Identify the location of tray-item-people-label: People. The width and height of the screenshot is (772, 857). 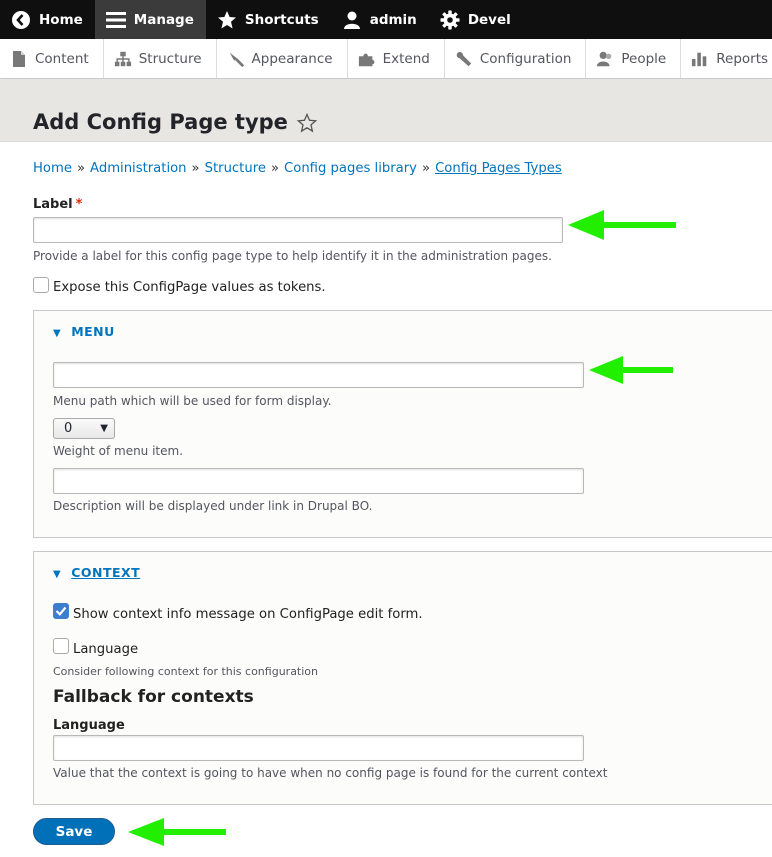
(644, 58).